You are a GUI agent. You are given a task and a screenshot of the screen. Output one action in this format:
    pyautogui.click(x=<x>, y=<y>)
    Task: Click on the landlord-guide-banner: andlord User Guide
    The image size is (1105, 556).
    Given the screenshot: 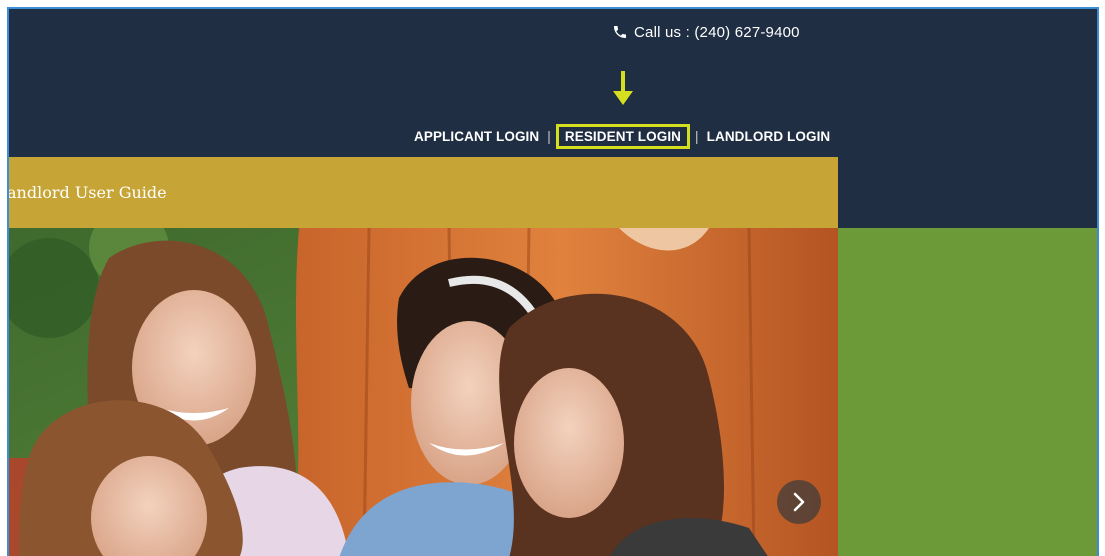 What is the action you would take?
    pyautogui.click(x=423, y=192)
    